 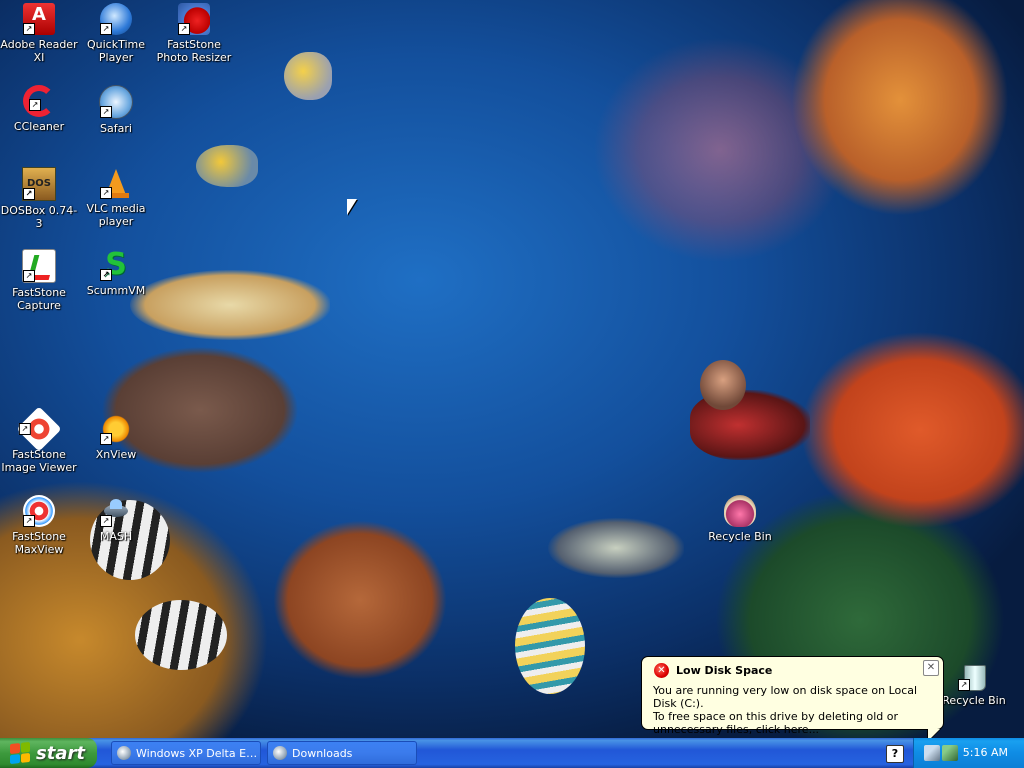 What do you see at coordinates (39, 461) in the screenshot?
I see `icon-label: FastStone Image Viewer` at bounding box center [39, 461].